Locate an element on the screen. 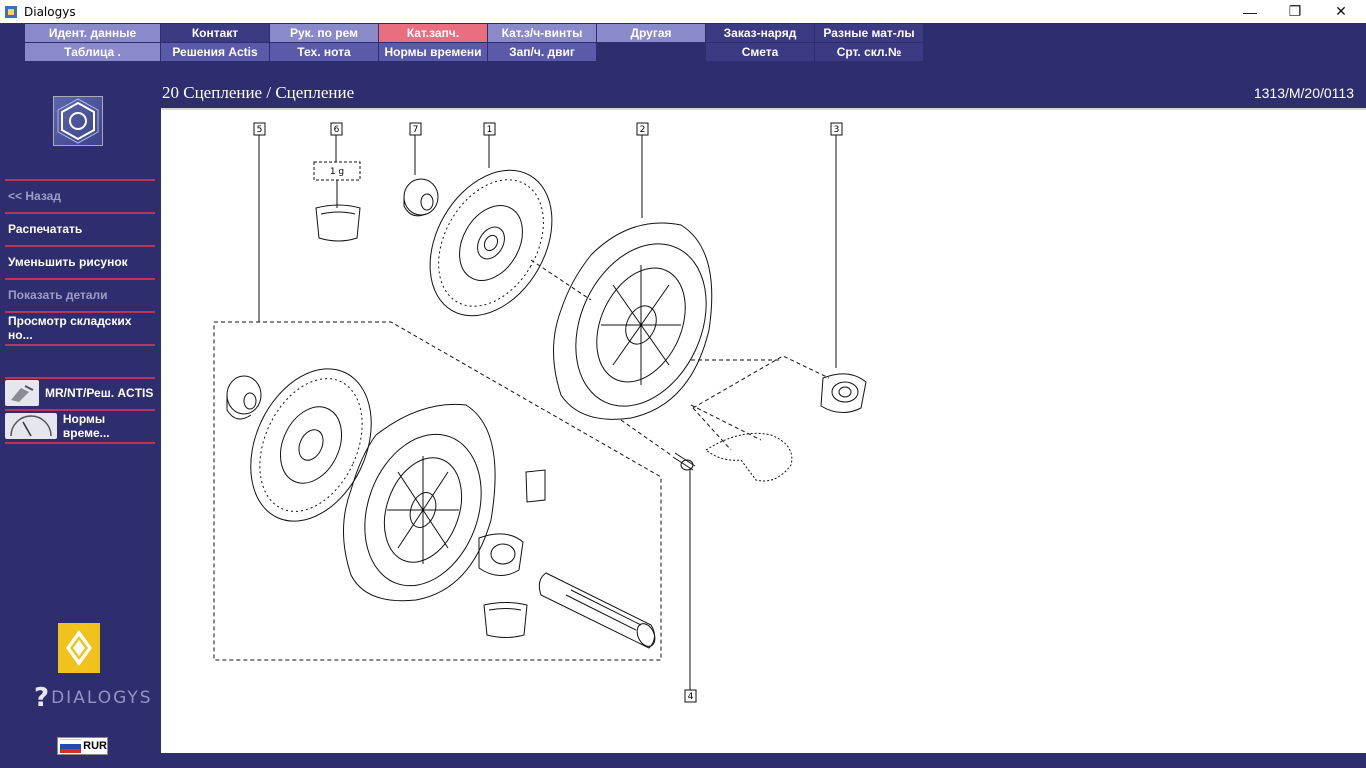 The height and width of the screenshot is (768, 1366). tab-ident: Идент. данные is located at coordinates (92, 33).